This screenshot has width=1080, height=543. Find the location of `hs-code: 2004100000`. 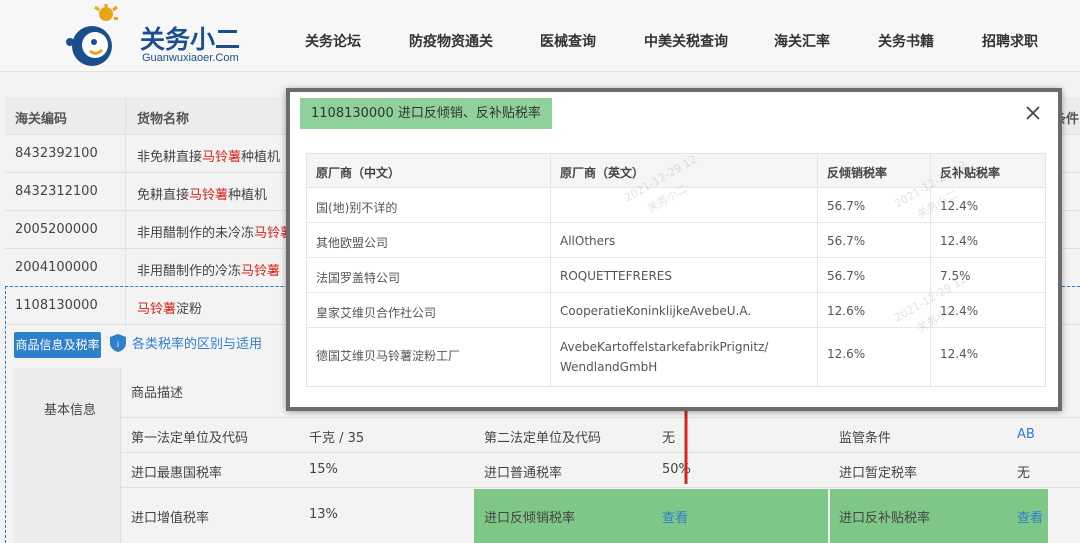

hs-code: 2004100000 is located at coordinates (56, 267).